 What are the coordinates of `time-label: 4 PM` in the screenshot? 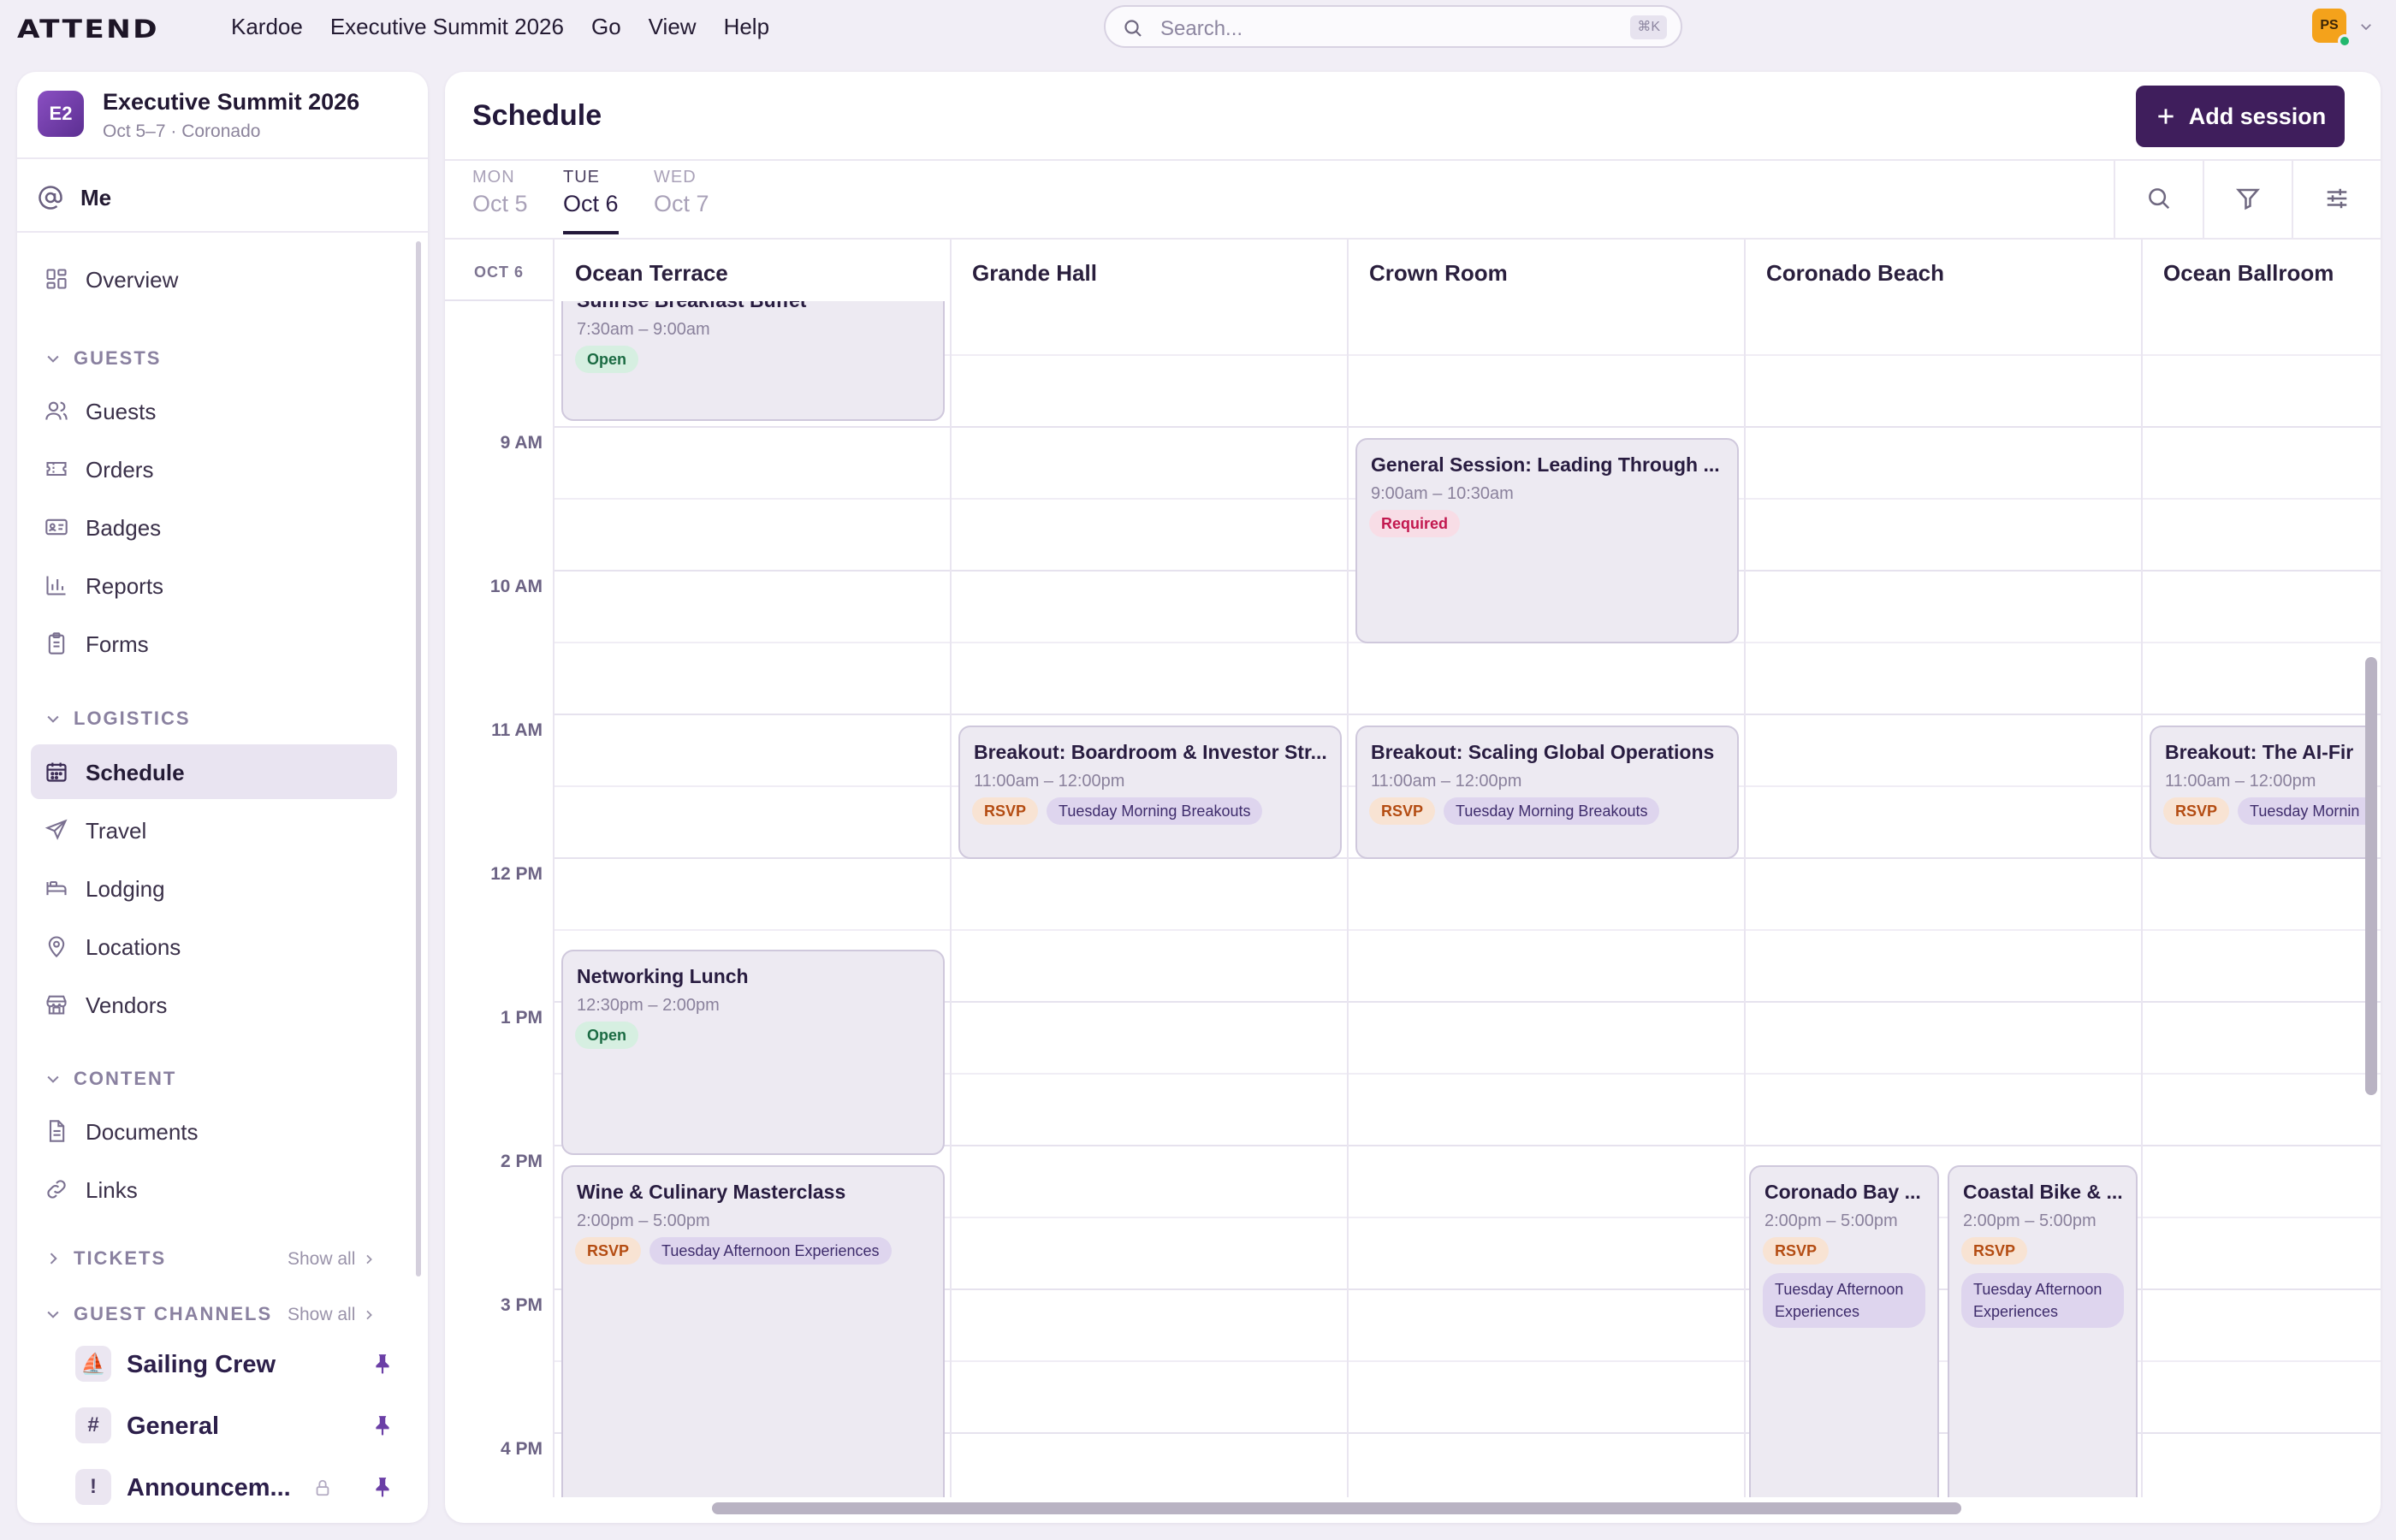 It's located at (521, 1449).